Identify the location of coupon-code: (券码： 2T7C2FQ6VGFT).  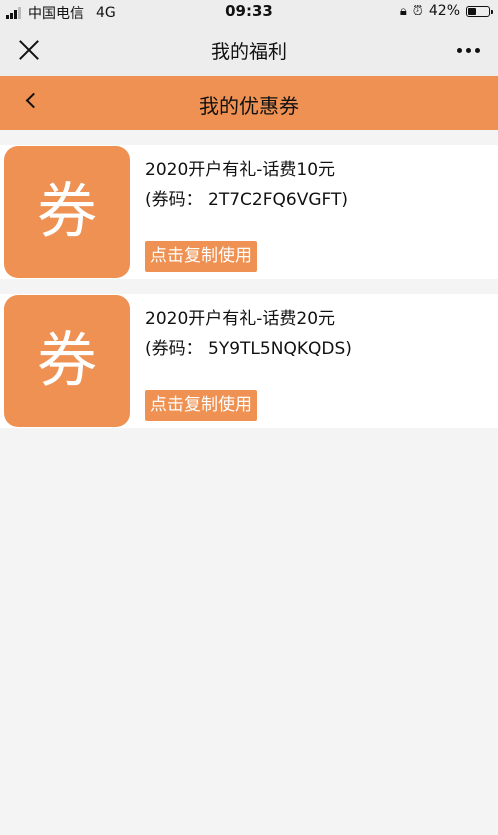
(247, 200).